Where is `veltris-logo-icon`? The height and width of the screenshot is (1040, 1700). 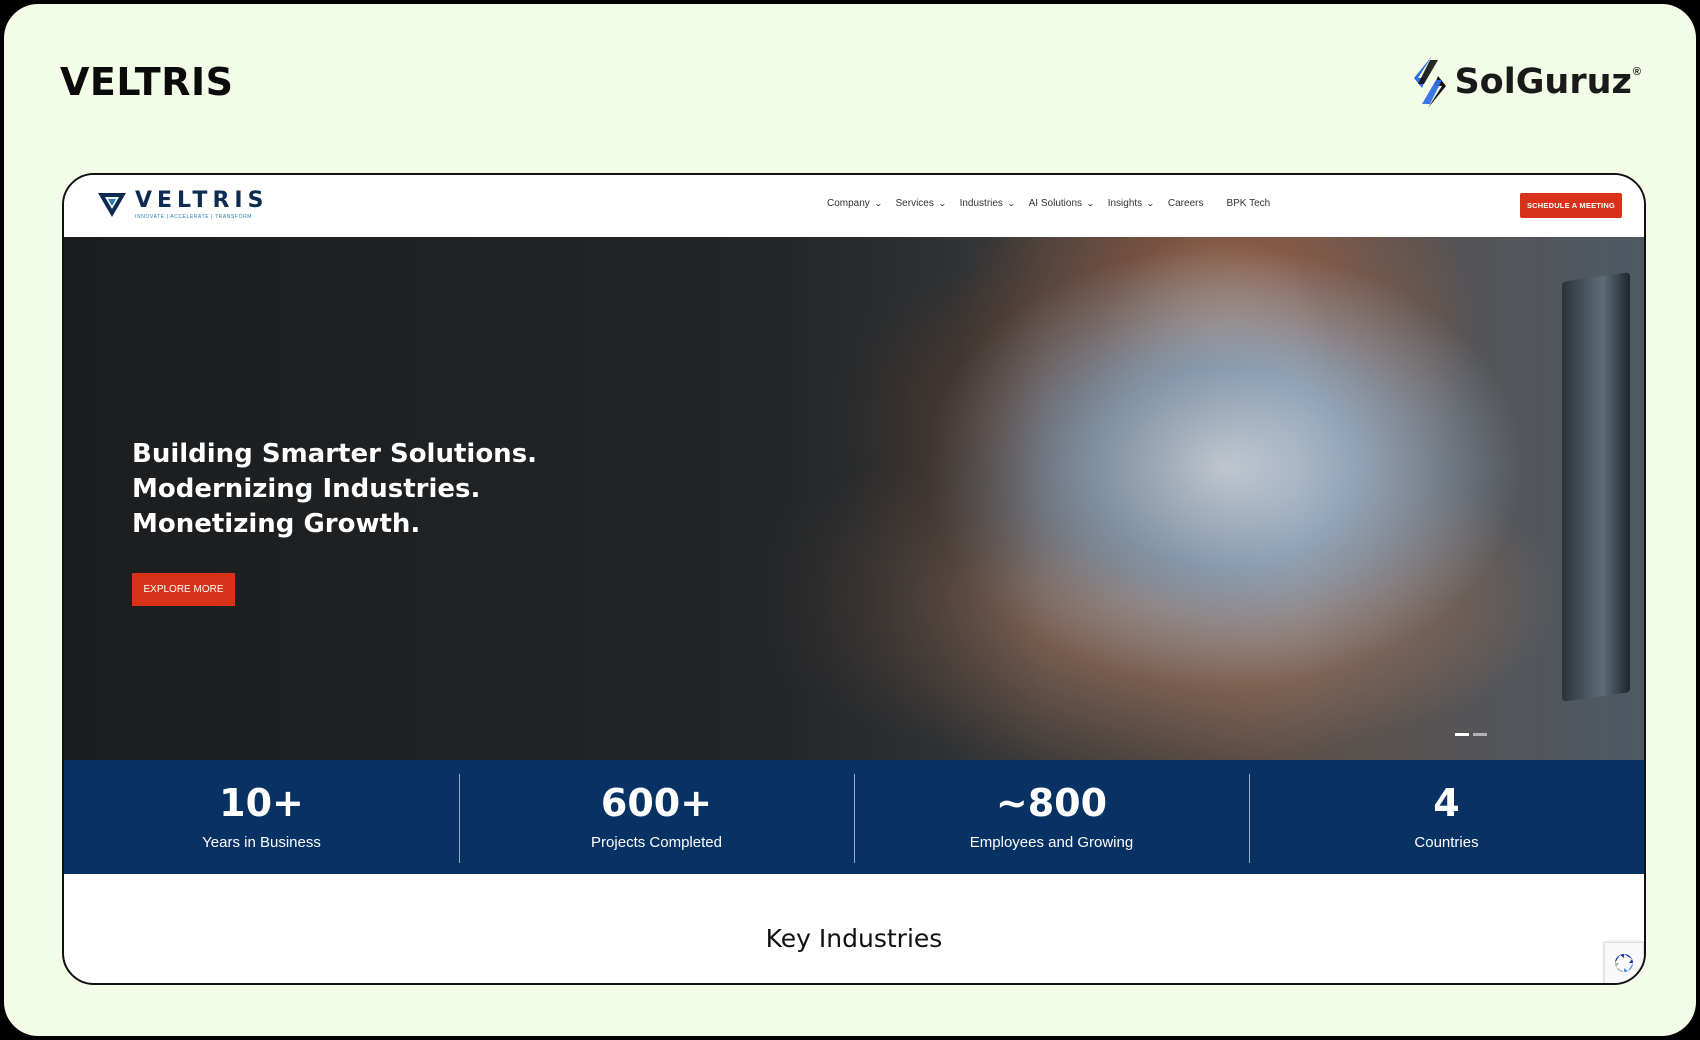 veltris-logo-icon is located at coordinates (112, 205).